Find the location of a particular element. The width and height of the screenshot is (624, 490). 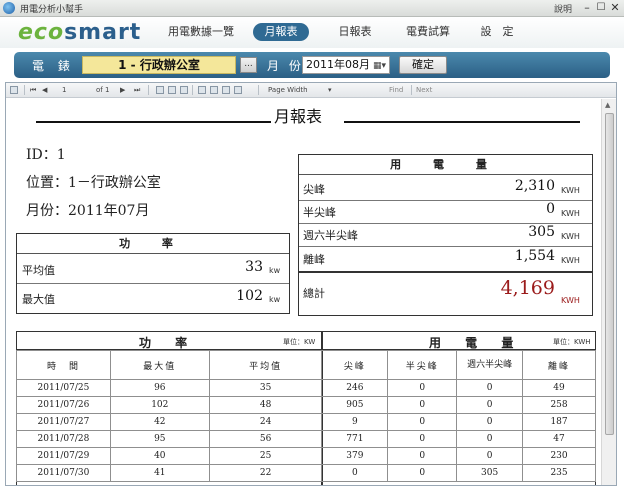

power-avg-value: 33 is located at coordinates (254, 267).